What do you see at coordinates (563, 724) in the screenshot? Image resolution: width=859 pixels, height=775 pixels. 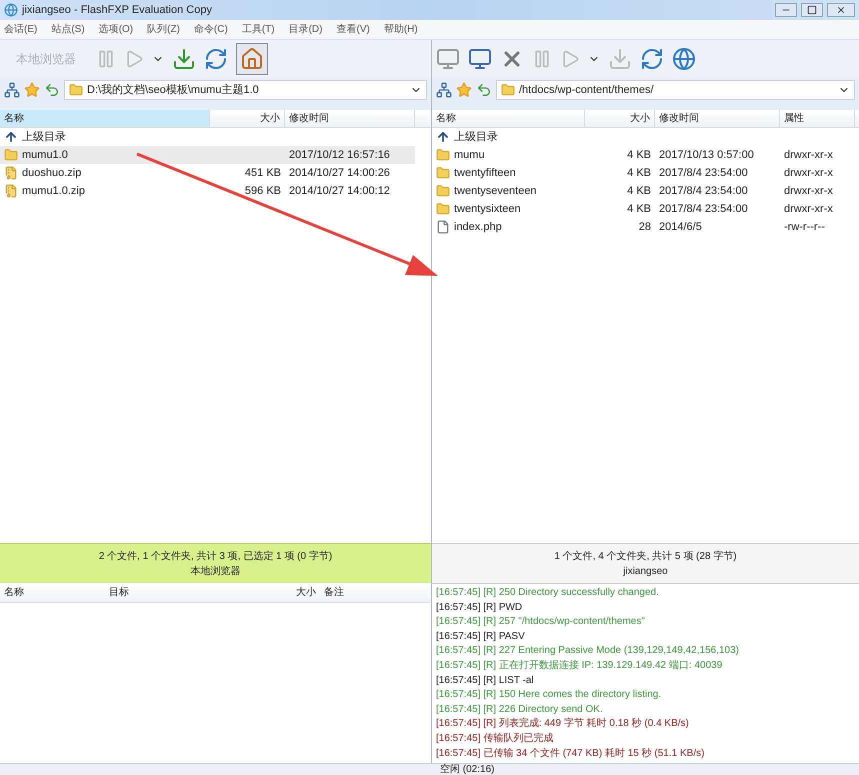 I see `log-line: [16:57:45] [R] 列表完成: 449 字节 耗时 0.18 秒 (0.4 KB/s)` at bounding box center [563, 724].